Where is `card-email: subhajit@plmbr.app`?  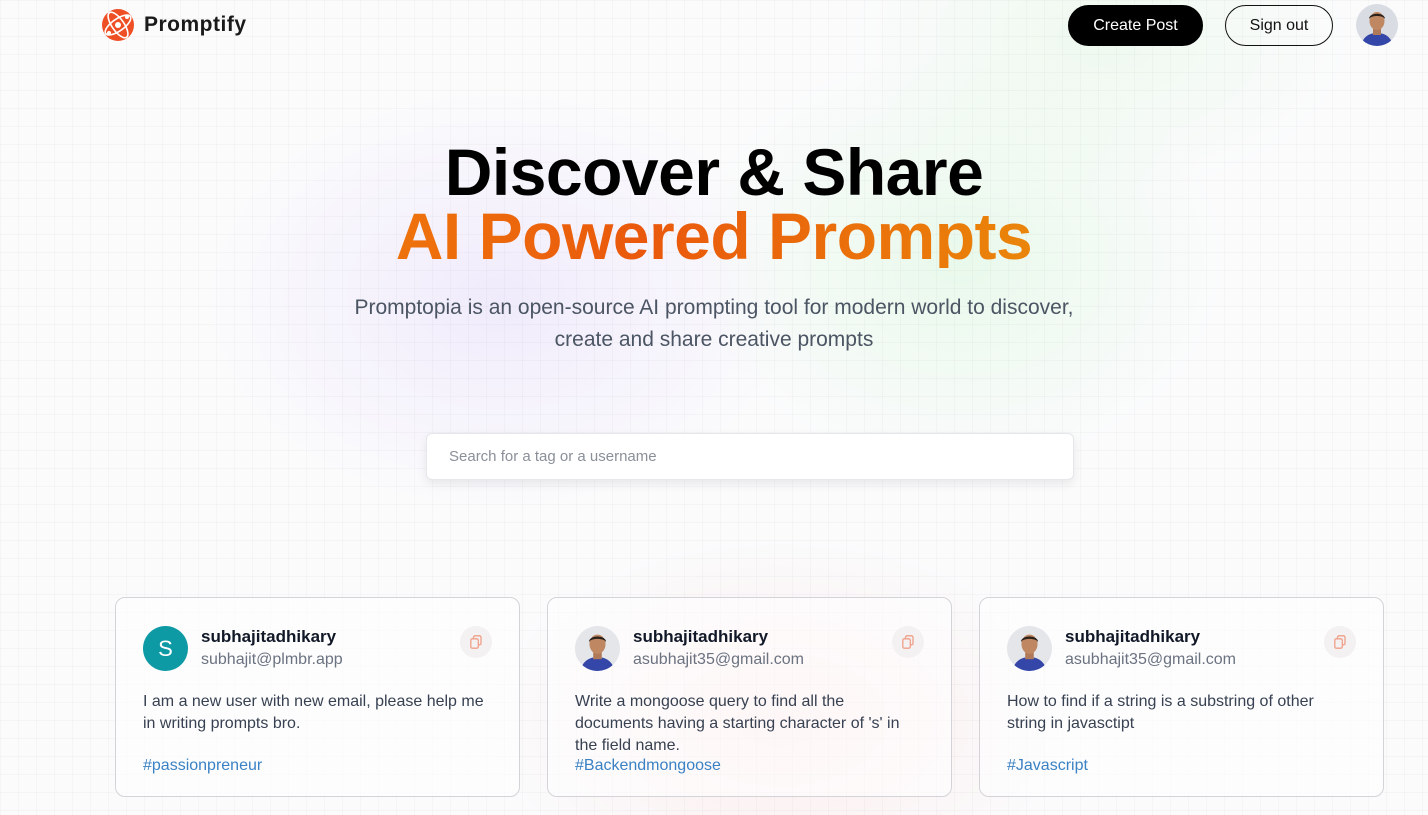 card-email: subhajit@plmbr.app is located at coordinates (272, 659).